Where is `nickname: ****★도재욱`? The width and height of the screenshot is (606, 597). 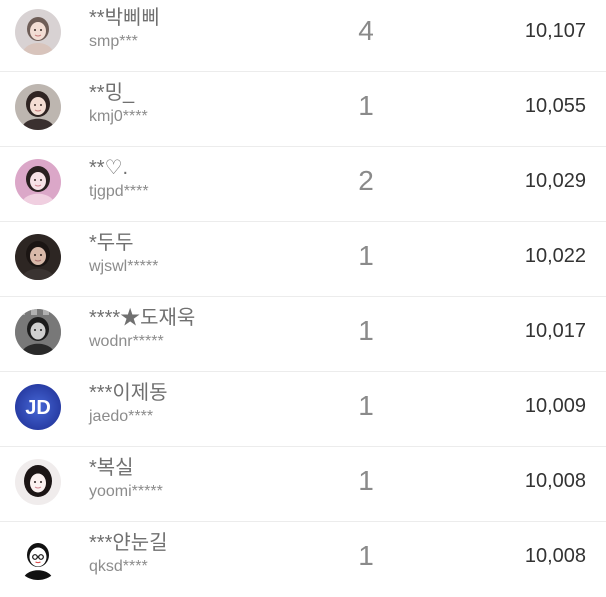
nickname: ****★도재욱 is located at coordinates (142, 318).